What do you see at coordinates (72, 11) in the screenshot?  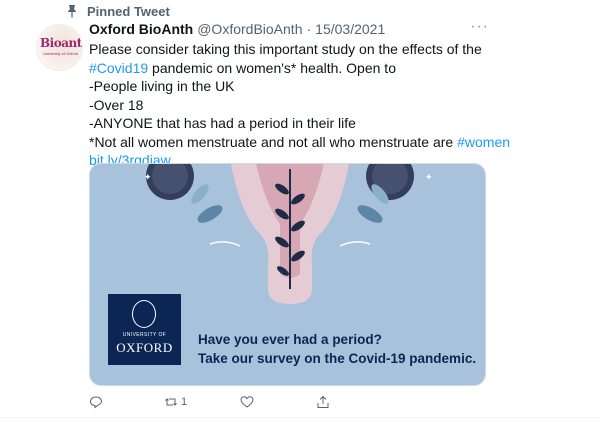 I see `pin-icon` at bounding box center [72, 11].